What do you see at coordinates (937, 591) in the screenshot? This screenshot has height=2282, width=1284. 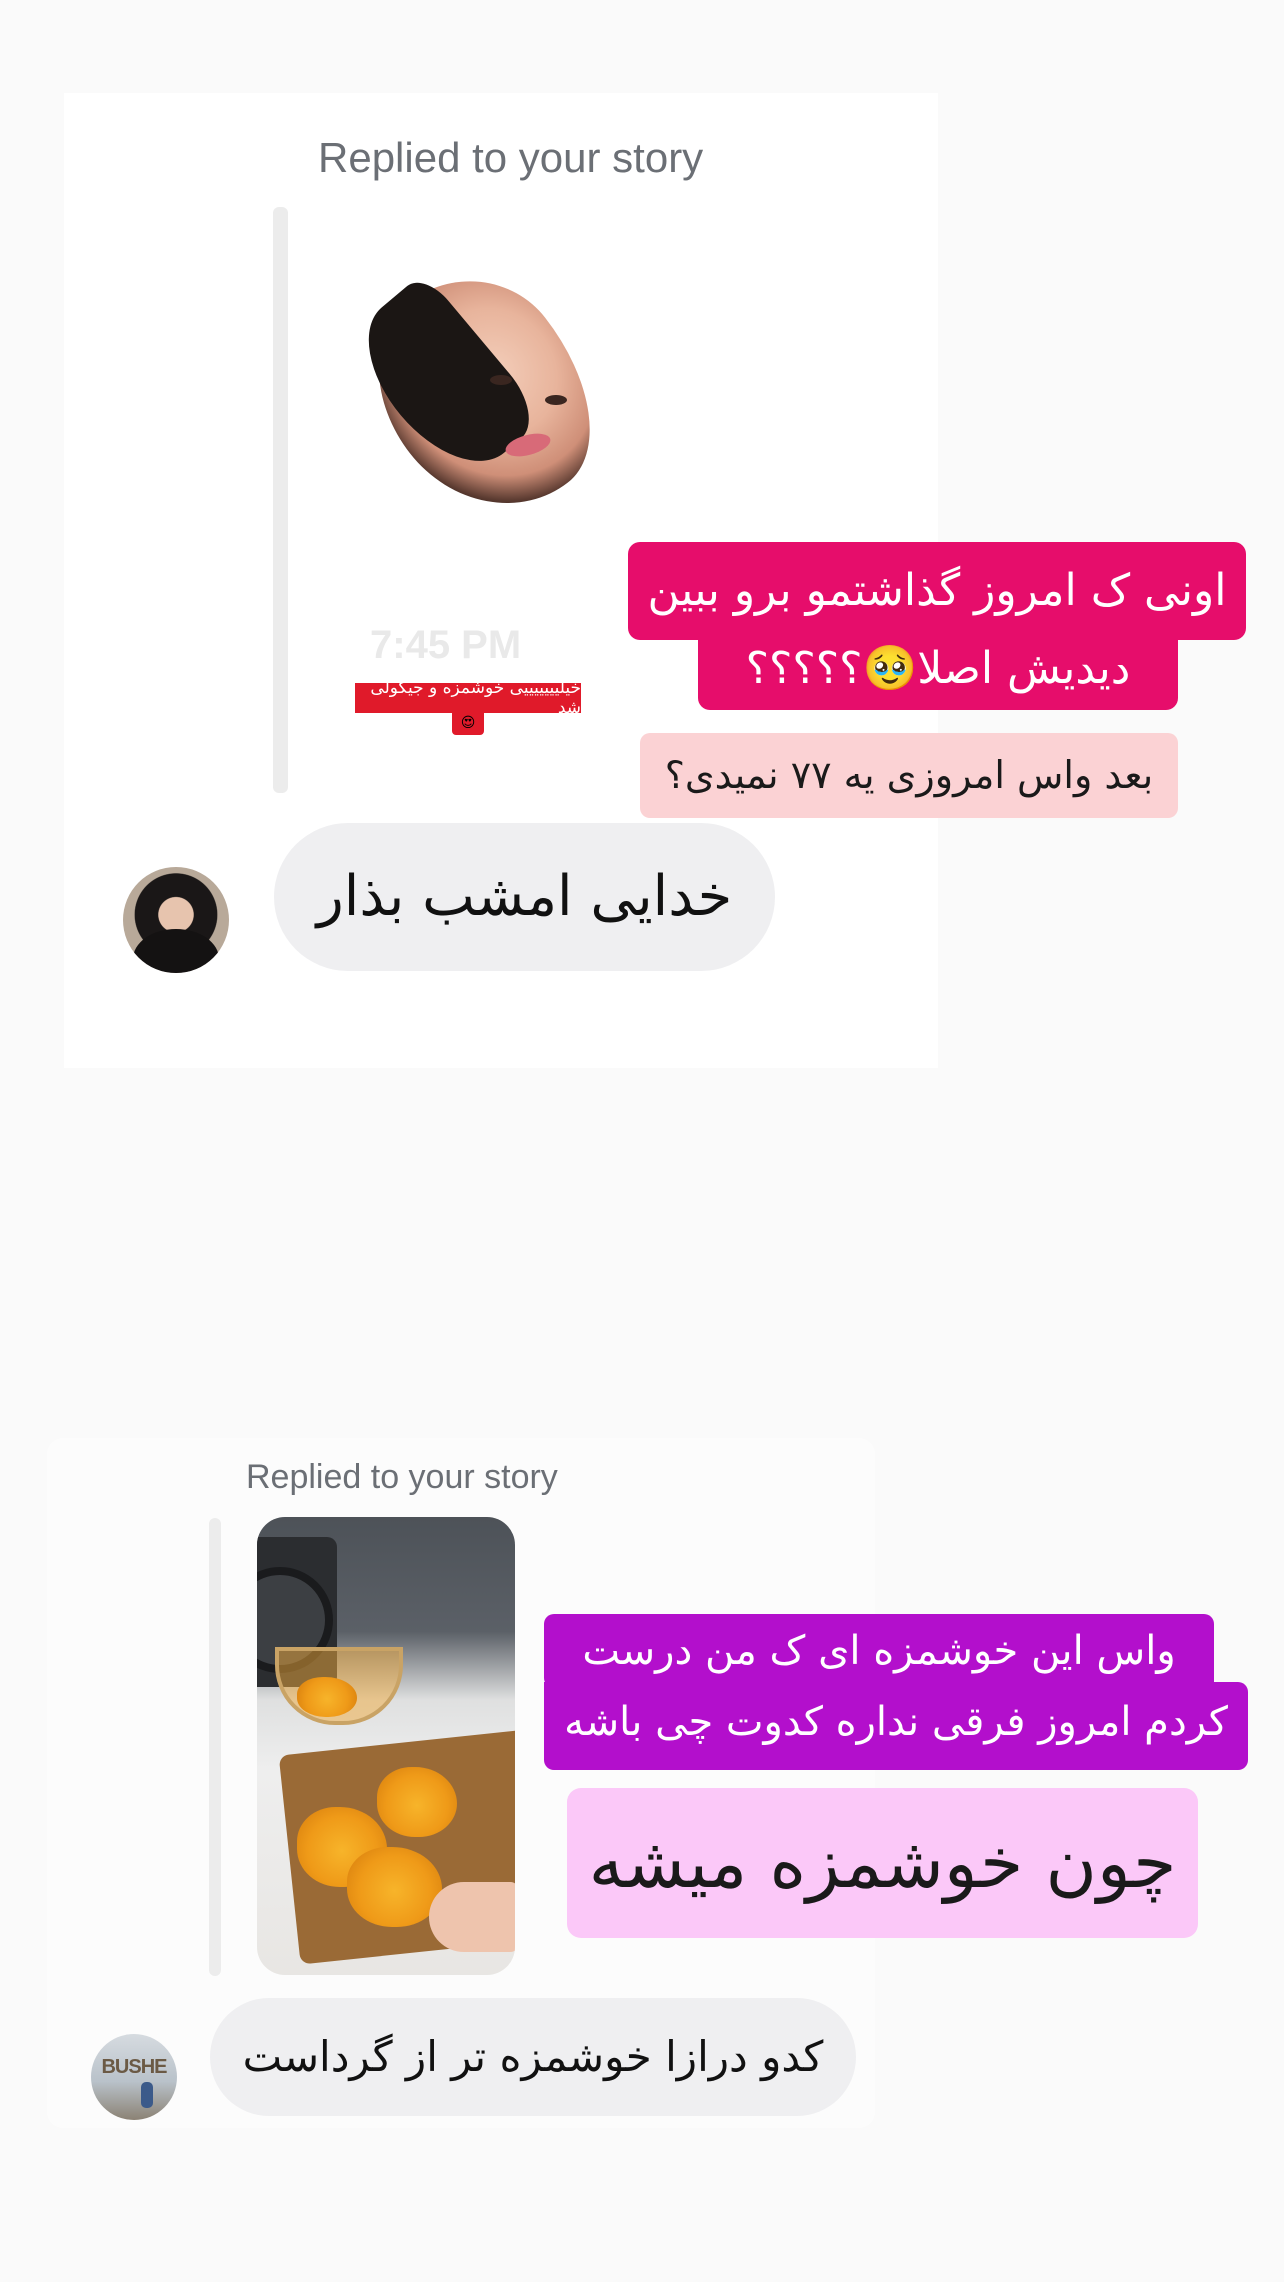 I see `story-overlay-text: اونی ک امروز گذاشتمو برو ببین` at bounding box center [937, 591].